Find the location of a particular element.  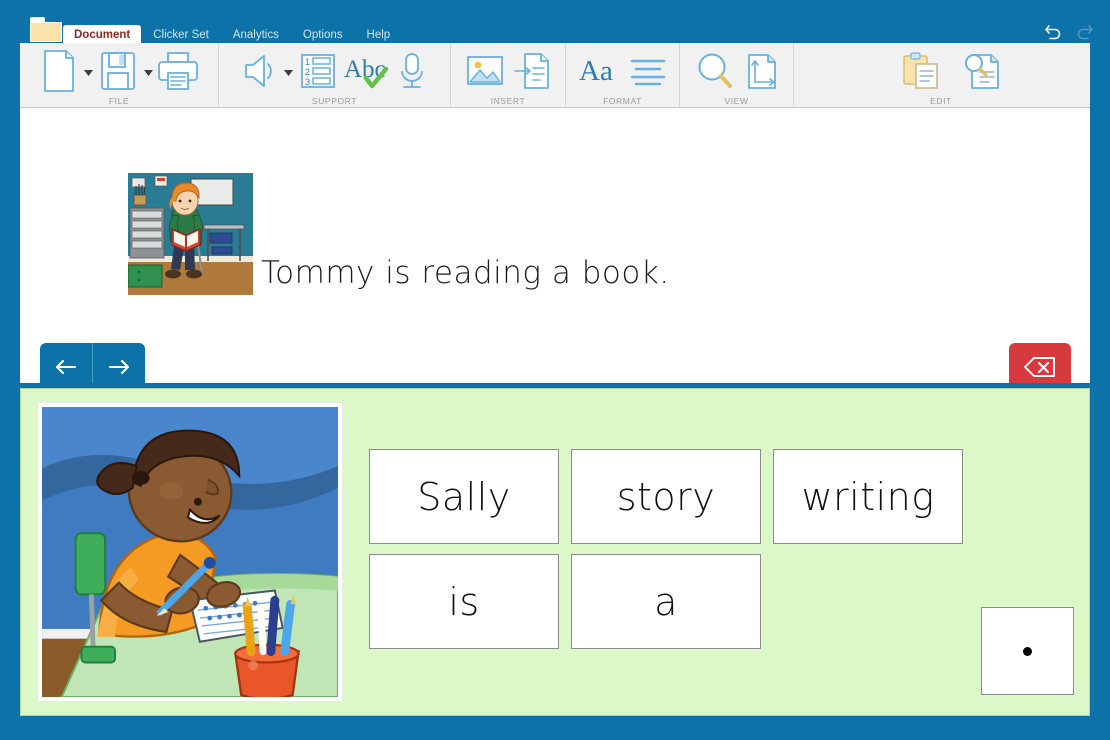

ribbon-group-edit-items is located at coordinates (941, 71).